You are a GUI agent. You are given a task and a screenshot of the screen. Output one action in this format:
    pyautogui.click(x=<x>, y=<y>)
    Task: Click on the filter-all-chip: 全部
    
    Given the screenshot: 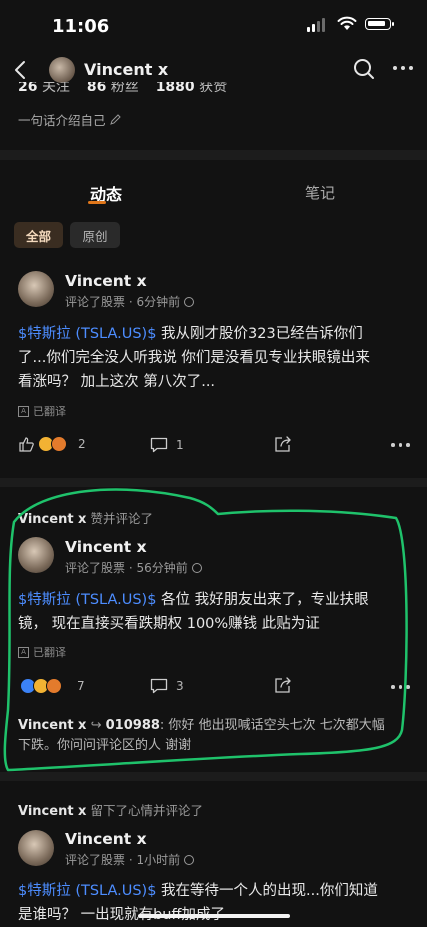 What is the action you would take?
    pyautogui.click(x=38, y=235)
    